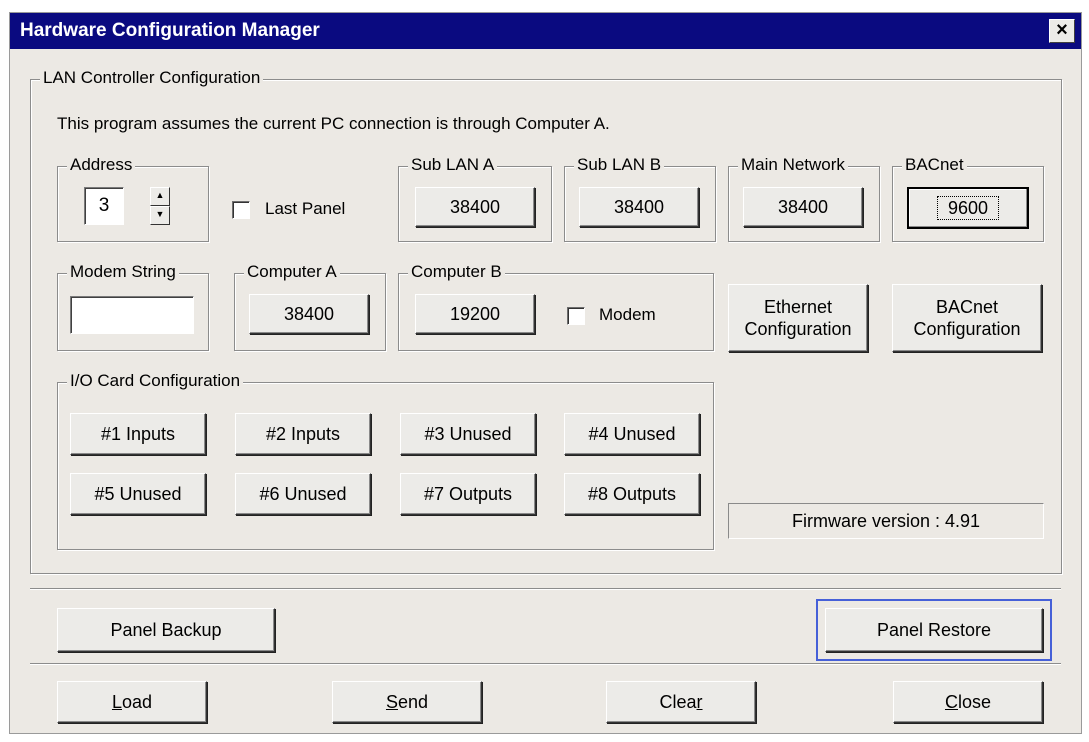  Describe the element at coordinates (974, 702) in the screenshot. I see `close-label-post: lose` at that location.